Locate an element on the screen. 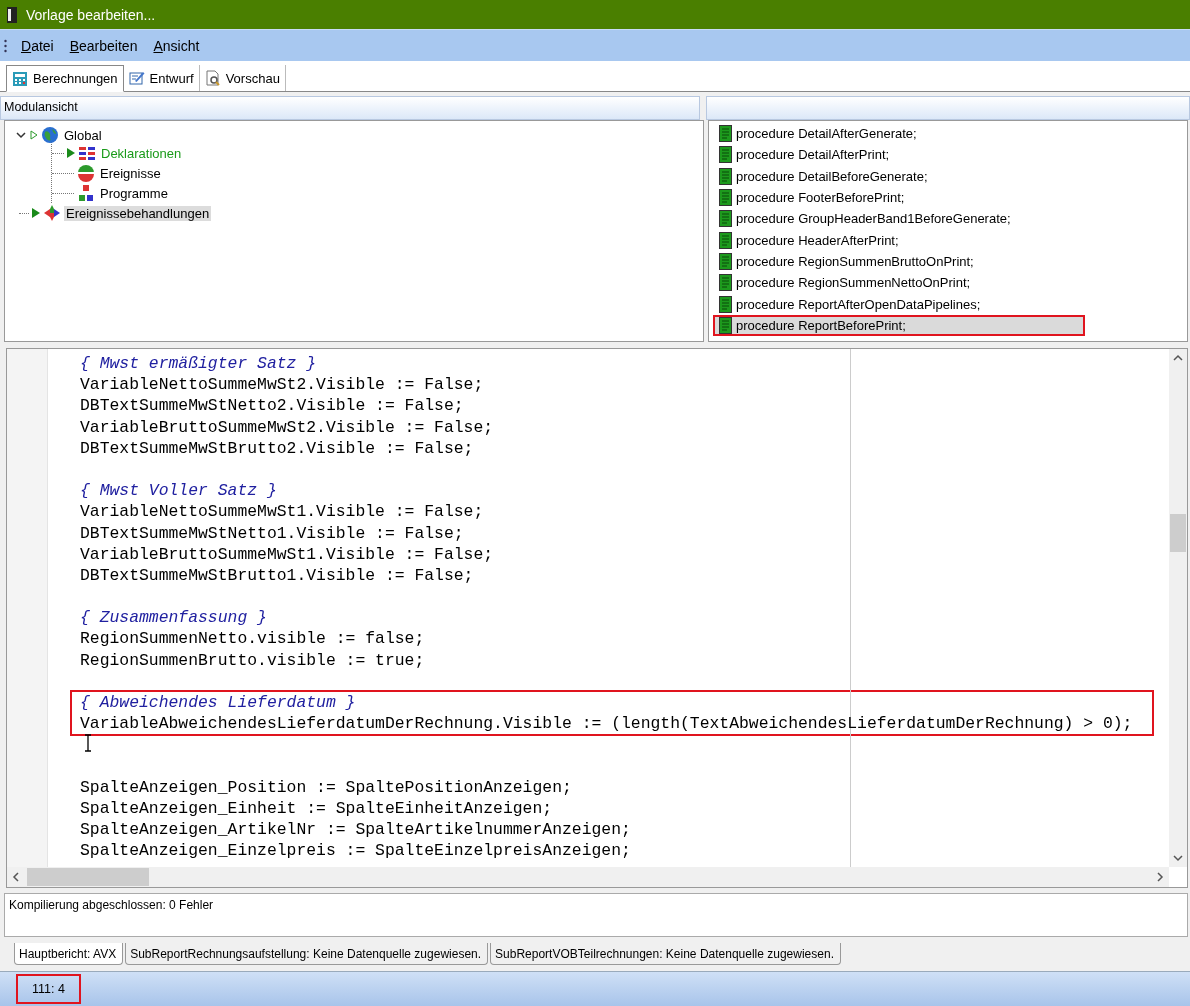  grip-icon is located at coordinates (5, 45).